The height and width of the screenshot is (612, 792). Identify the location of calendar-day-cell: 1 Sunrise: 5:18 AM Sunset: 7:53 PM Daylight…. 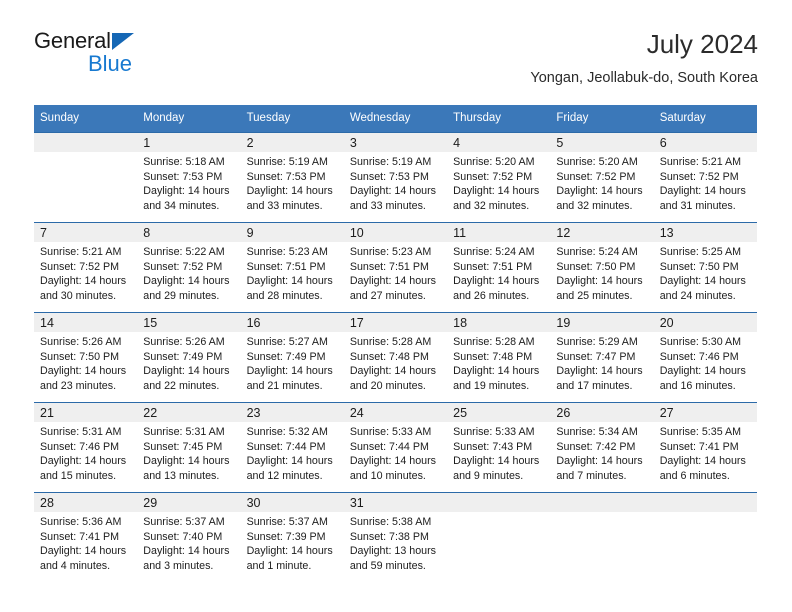
(189, 177).